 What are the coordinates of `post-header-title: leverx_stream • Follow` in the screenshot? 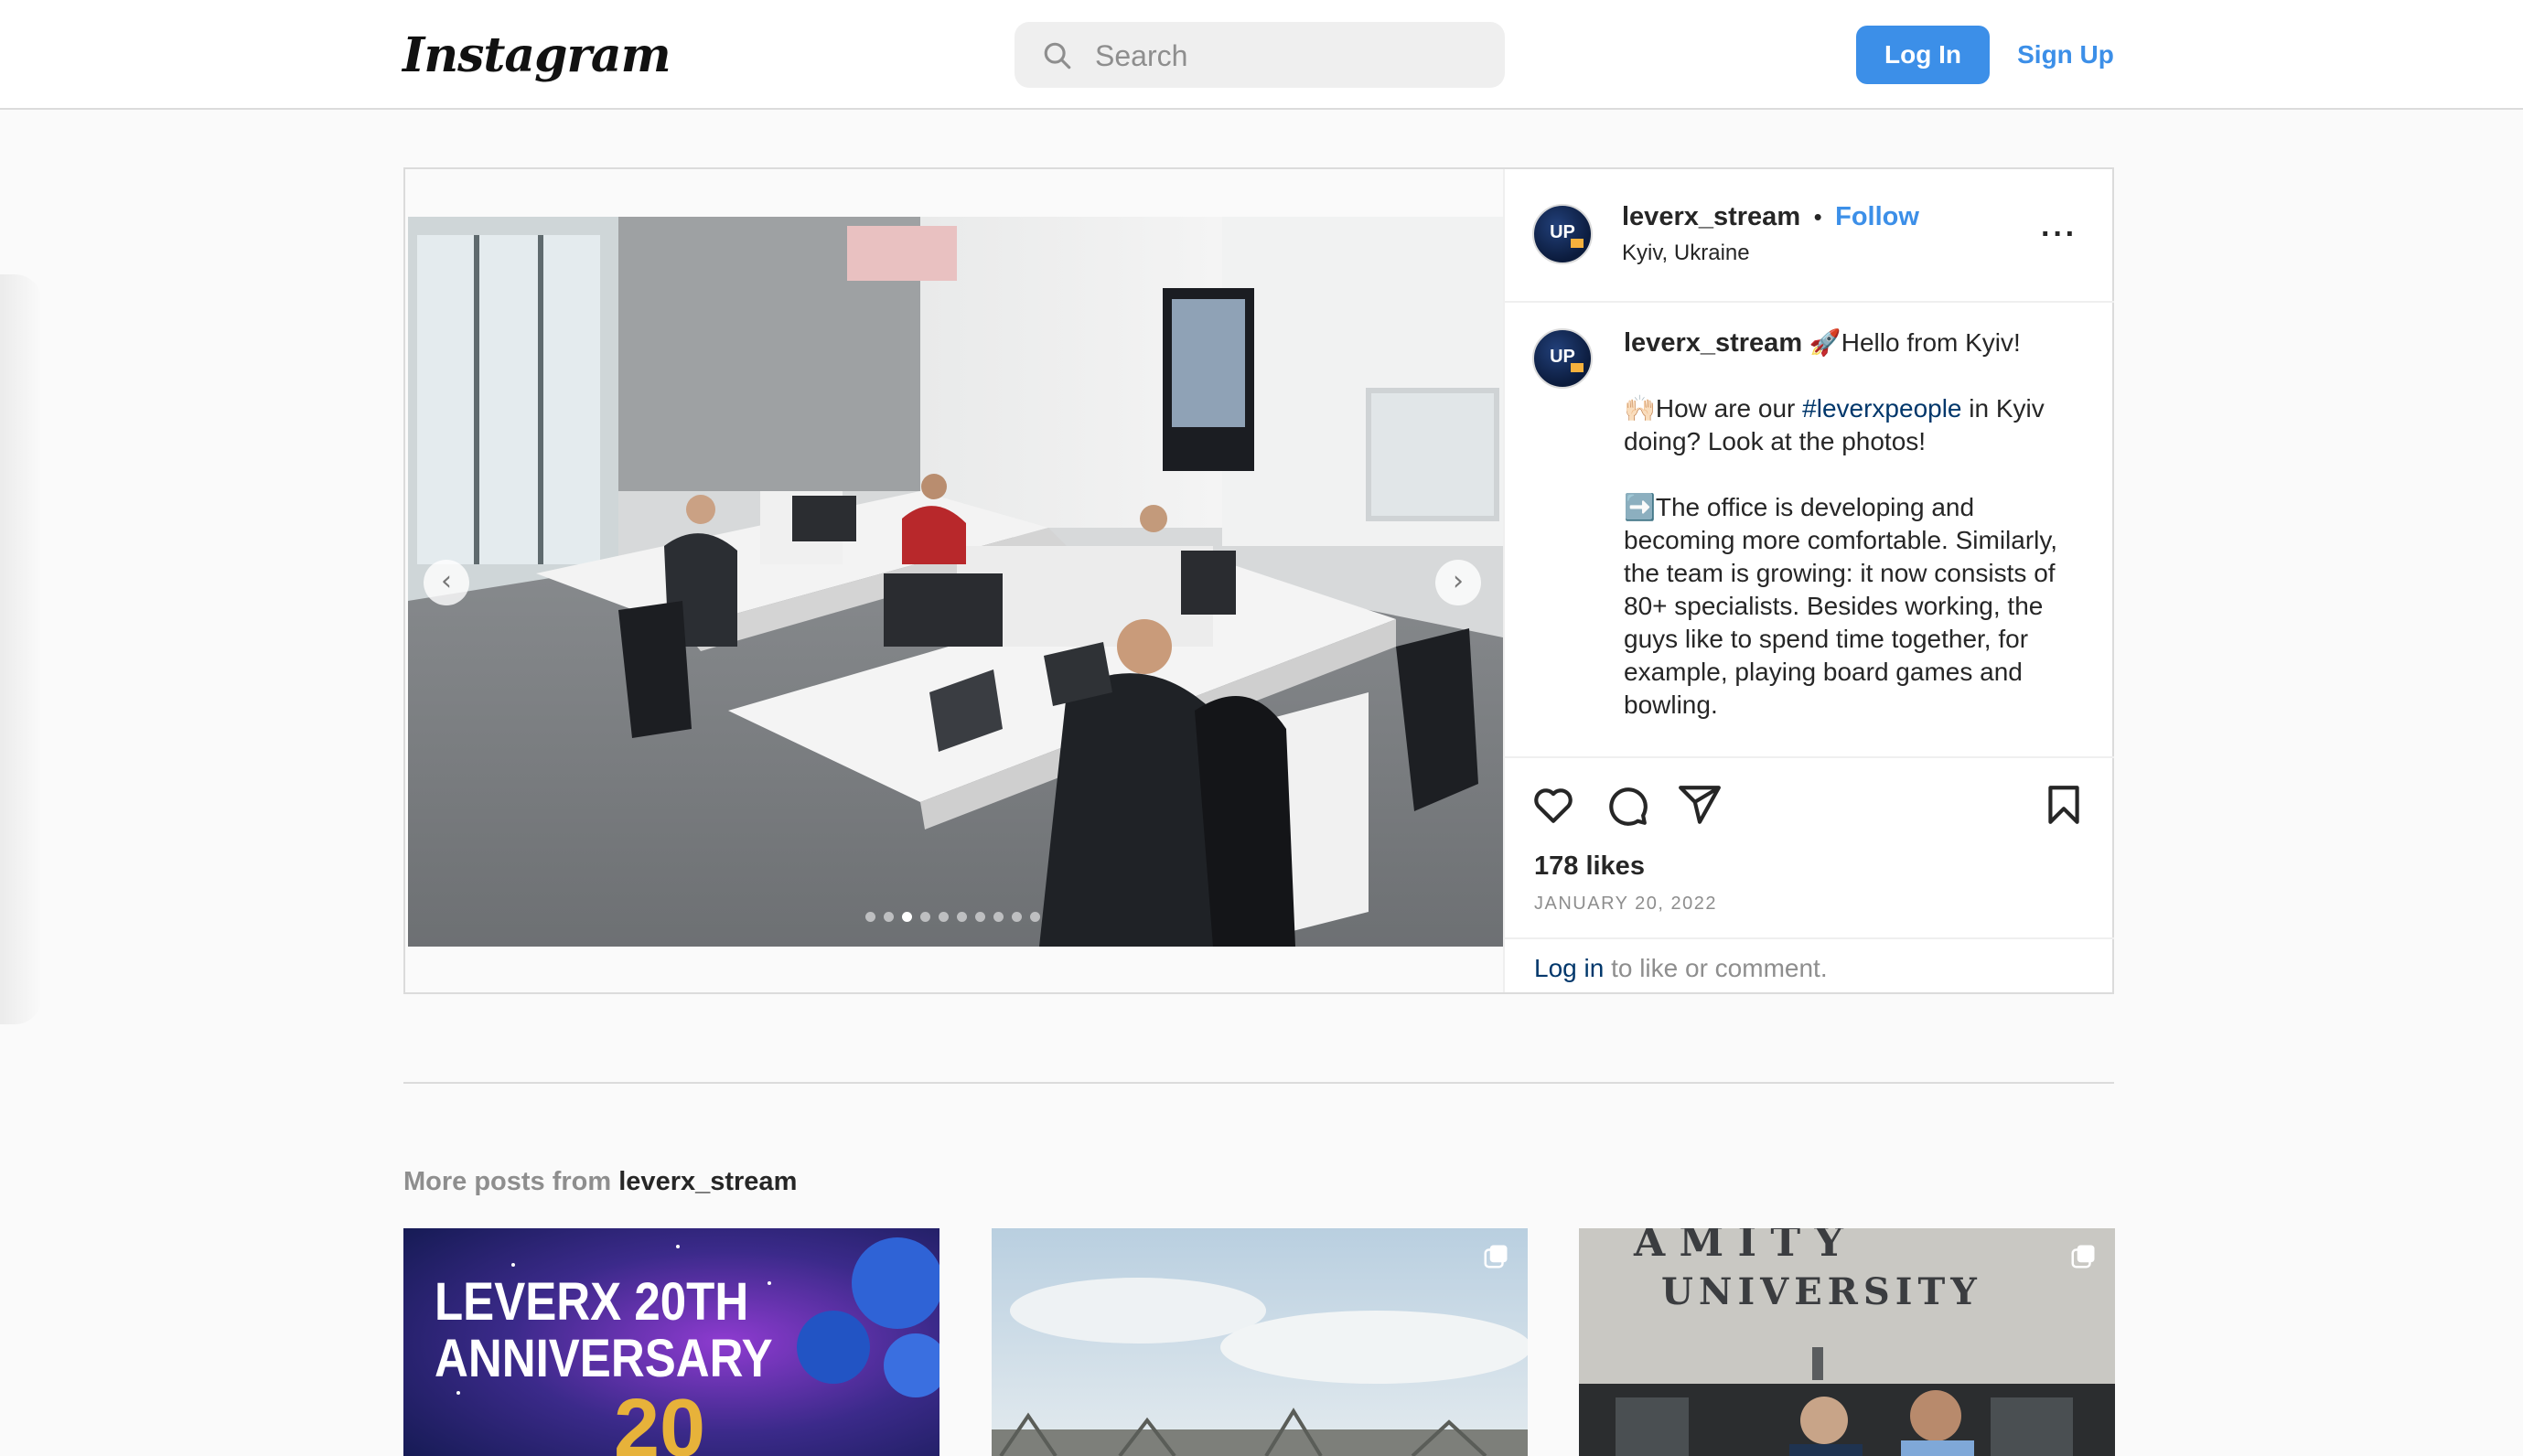 It's located at (1770, 217).